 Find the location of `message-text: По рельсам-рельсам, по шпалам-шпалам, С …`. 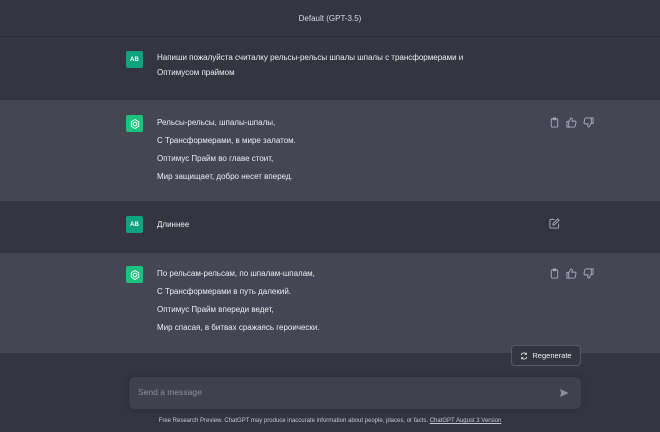

message-text: По рельсам-рельсам, по шпалам-шпалам, С … is located at coordinates (238, 300).